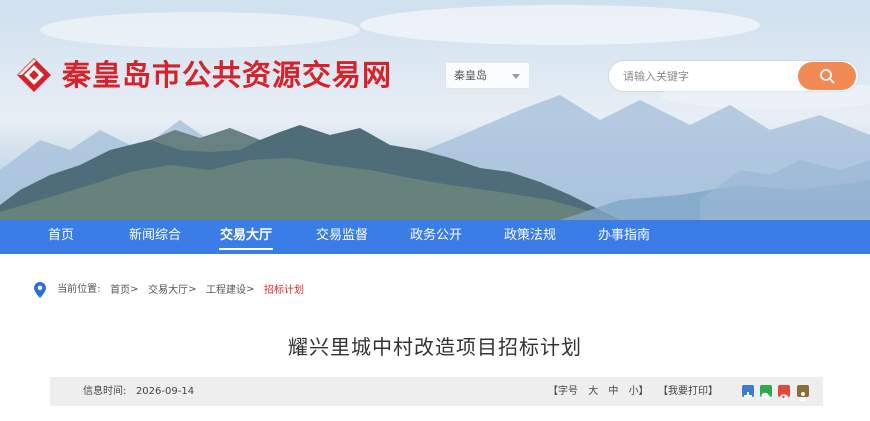 The image size is (870, 421). Describe the element at coordinates (563, 391) in the screenshot. I see `font-size-label: 【字号` at that location.